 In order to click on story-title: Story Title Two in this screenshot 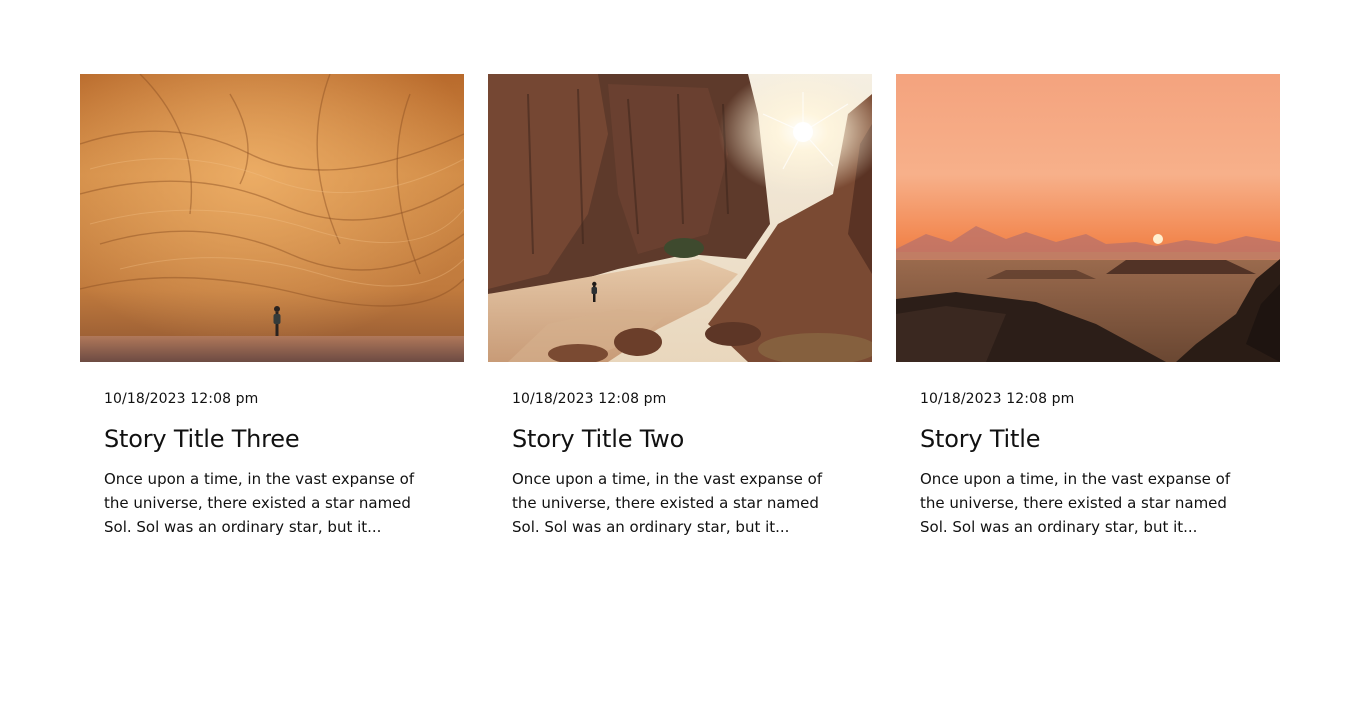, I will do `click(680, 439)`.